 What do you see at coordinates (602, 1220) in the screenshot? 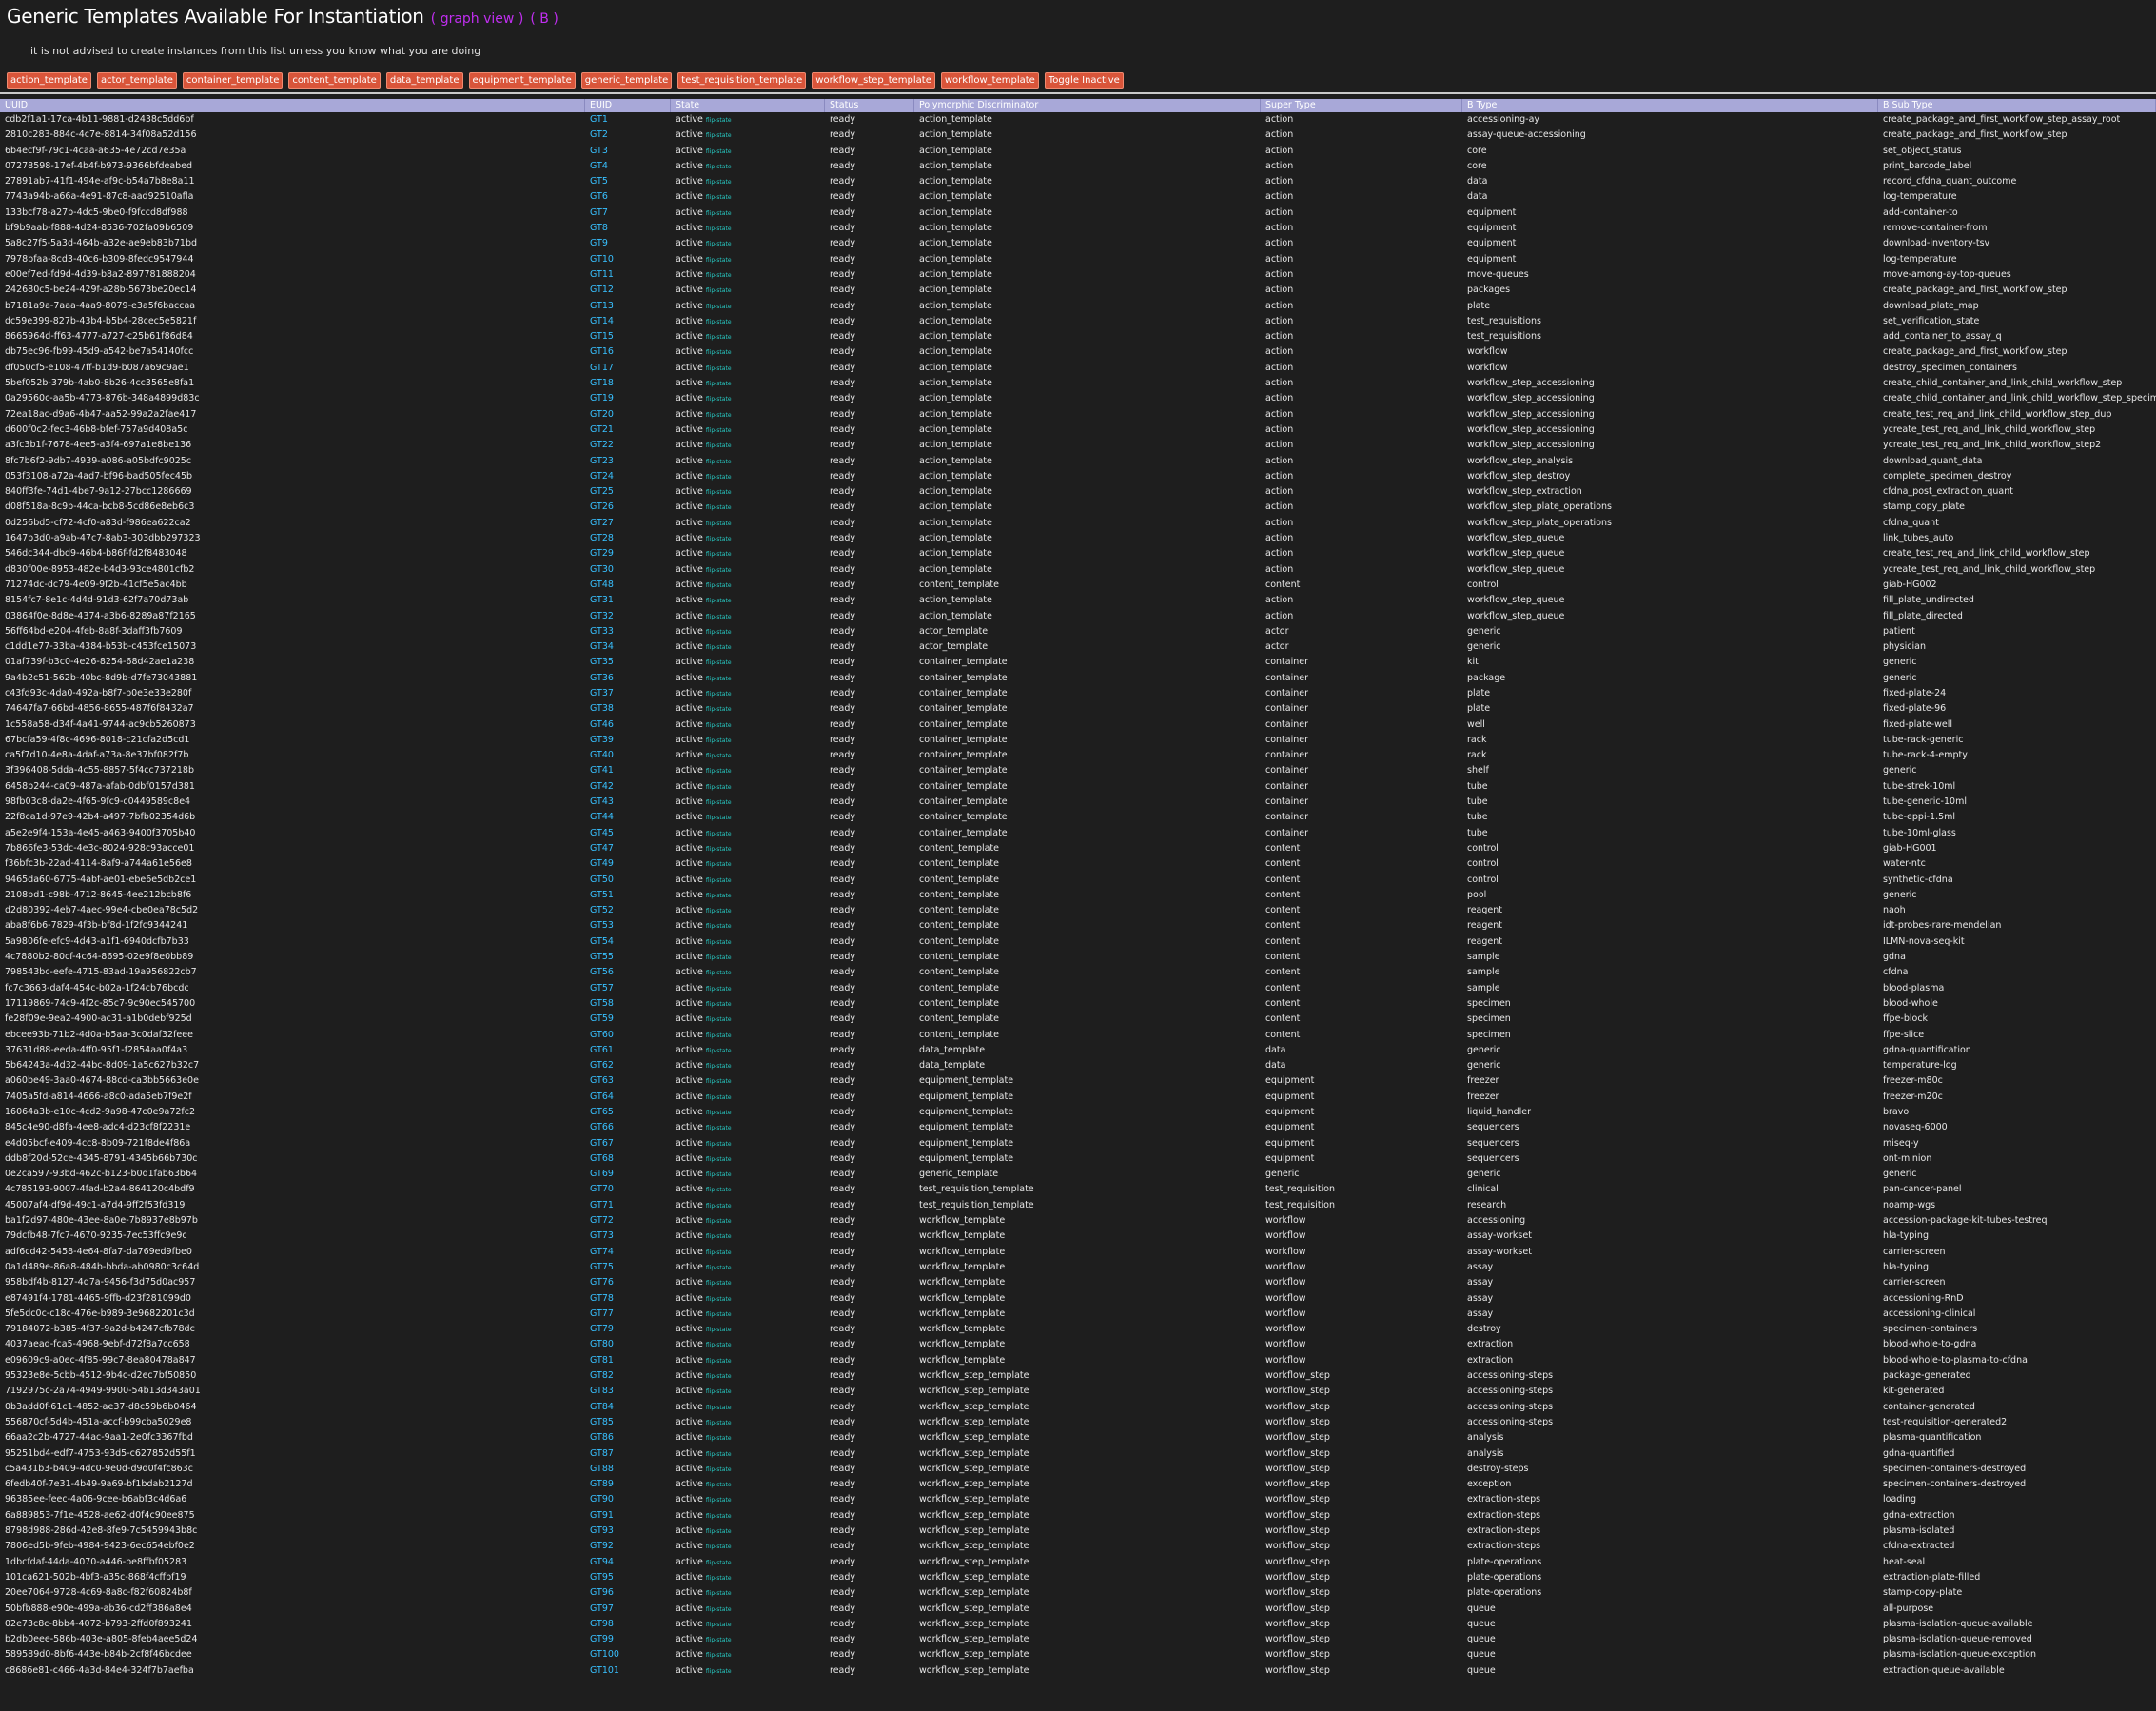
I see `euid-link: GT72` at bounding box center [602, 1220].